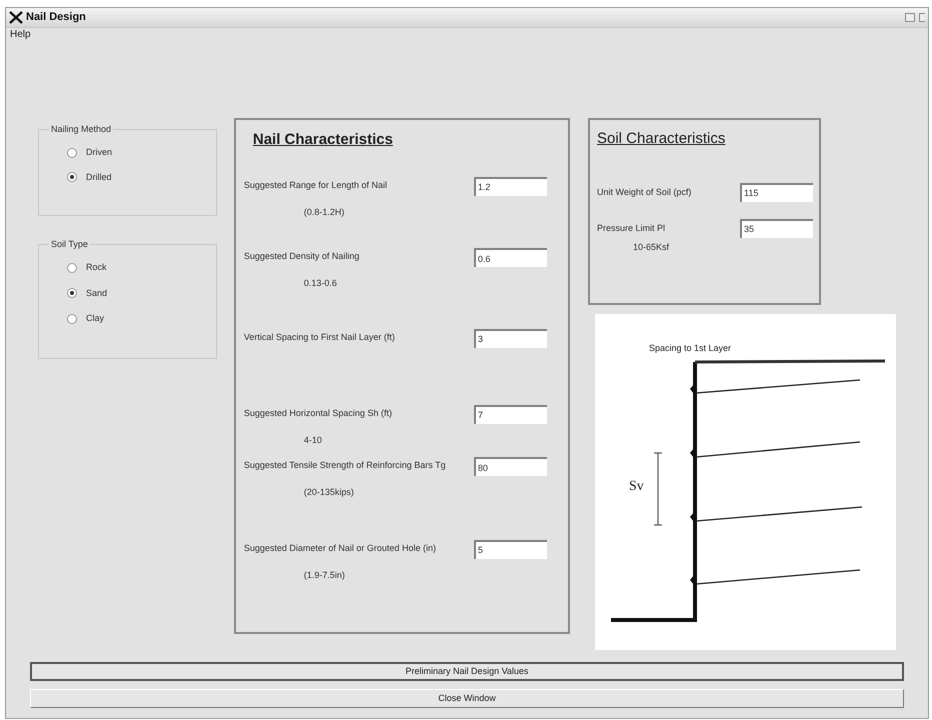 The height and width of the screenshot is (720, 932). I want to click on range-hint: (1.9-7.5in), so click(324, 575).